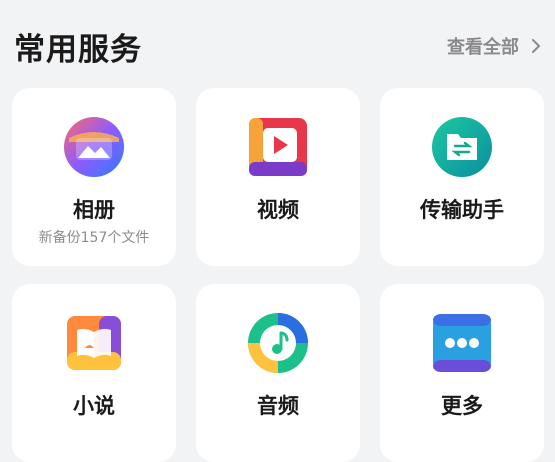 The width and height of the screenshot is (555, 462). I want to click on service-label: 相册, so click(94, 210).